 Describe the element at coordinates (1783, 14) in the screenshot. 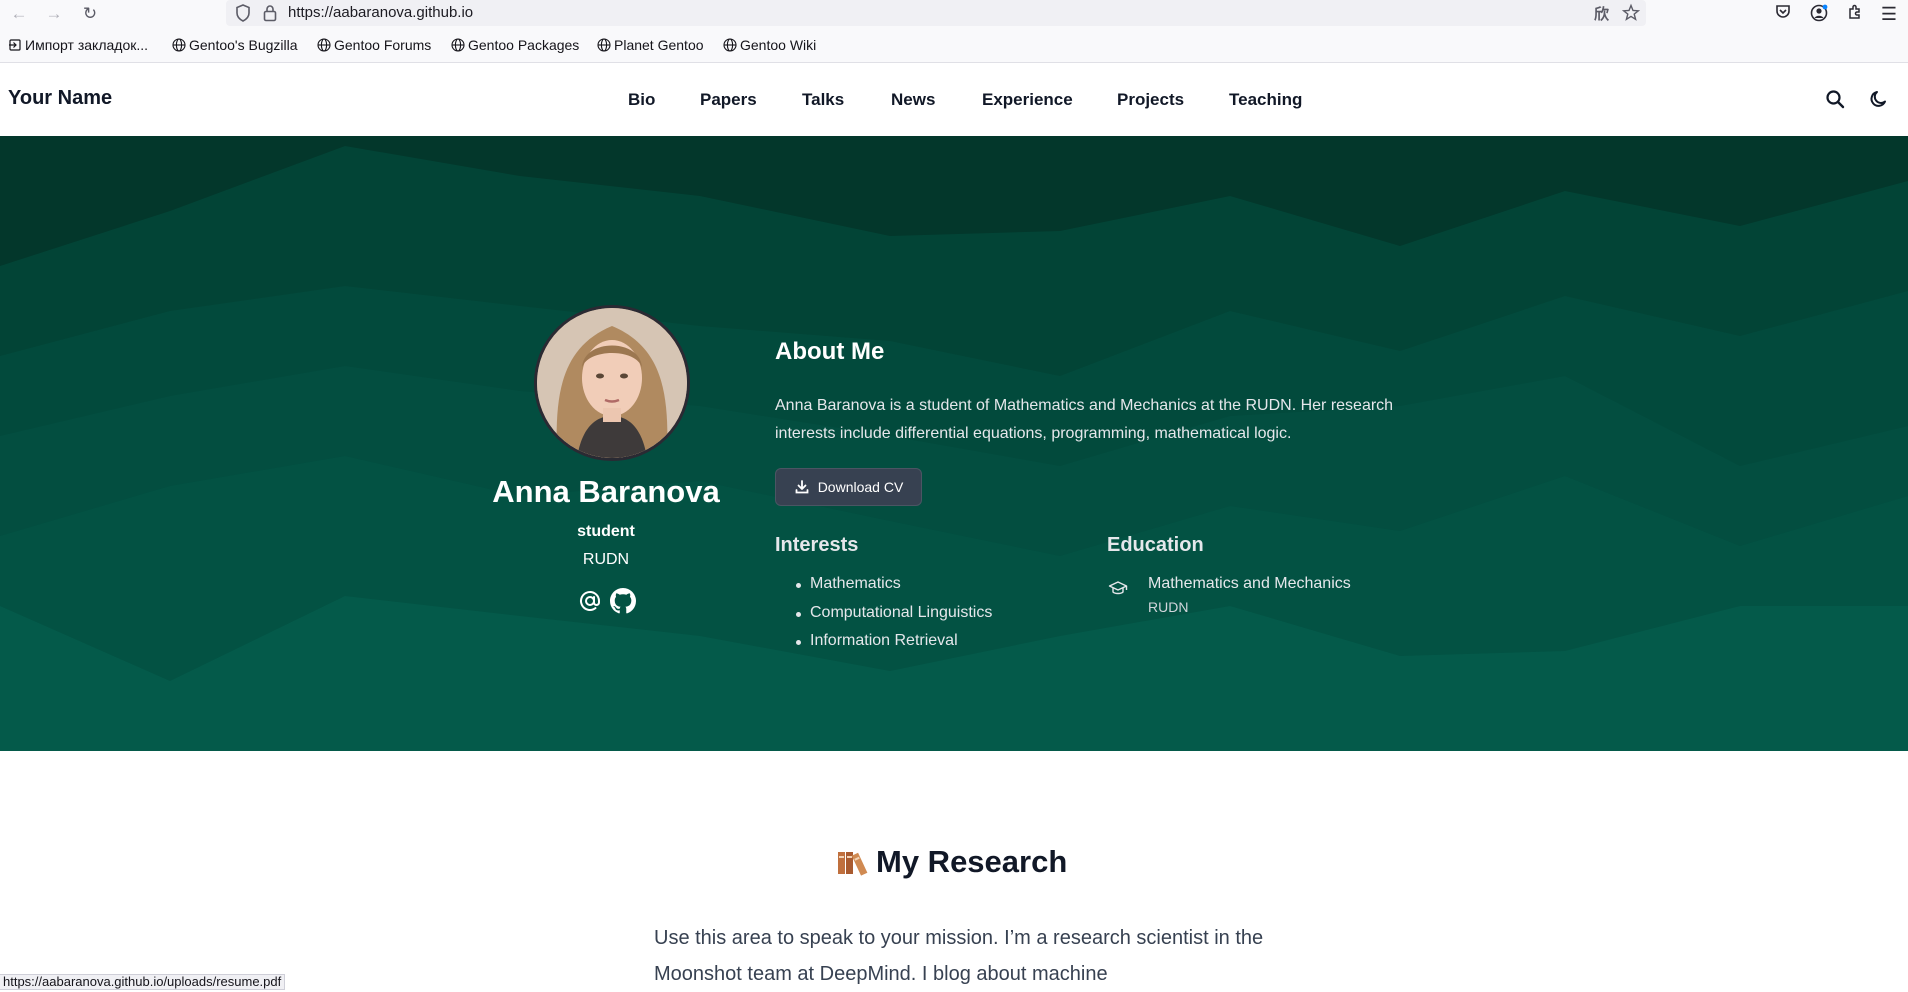

I see `pocket-icon` at that location.